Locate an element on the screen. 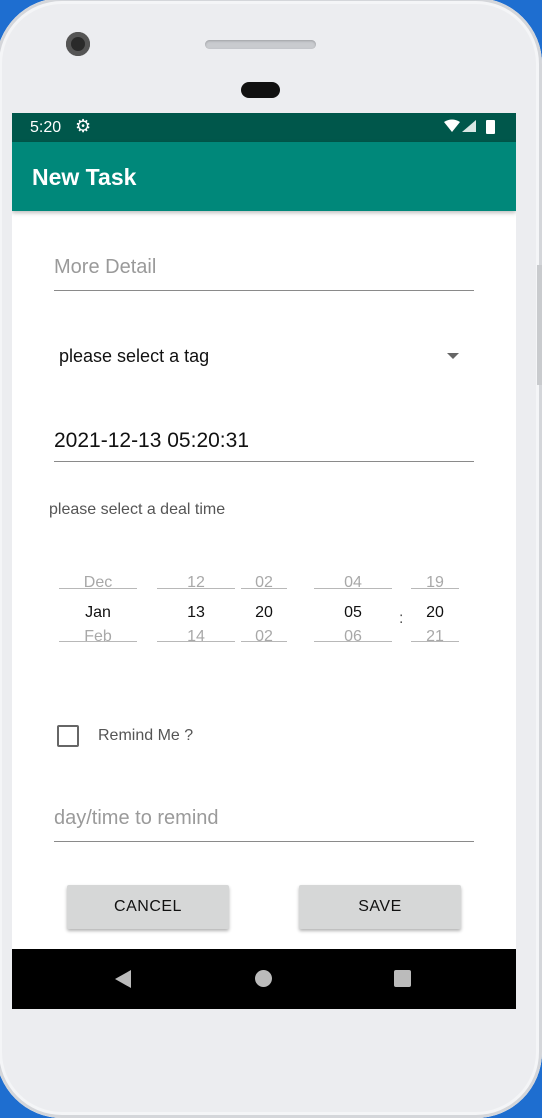  picker-month-next: Feb is located at coordinates (98, 640).